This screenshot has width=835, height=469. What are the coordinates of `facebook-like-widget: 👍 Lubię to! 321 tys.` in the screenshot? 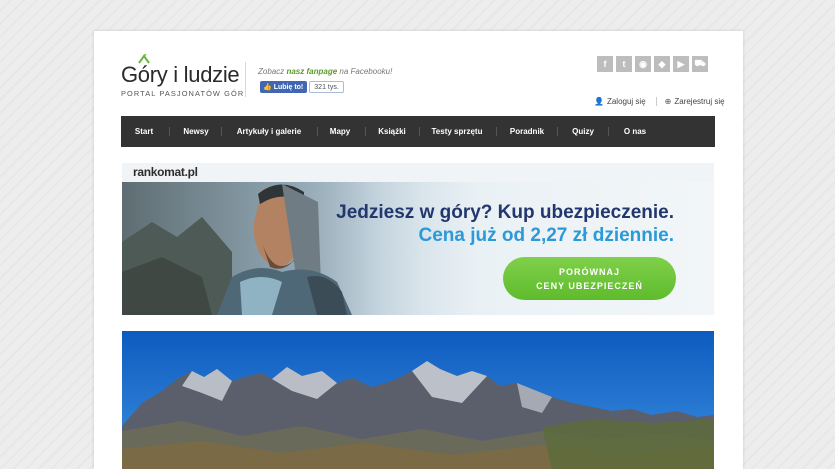 It's located at (302, 87).